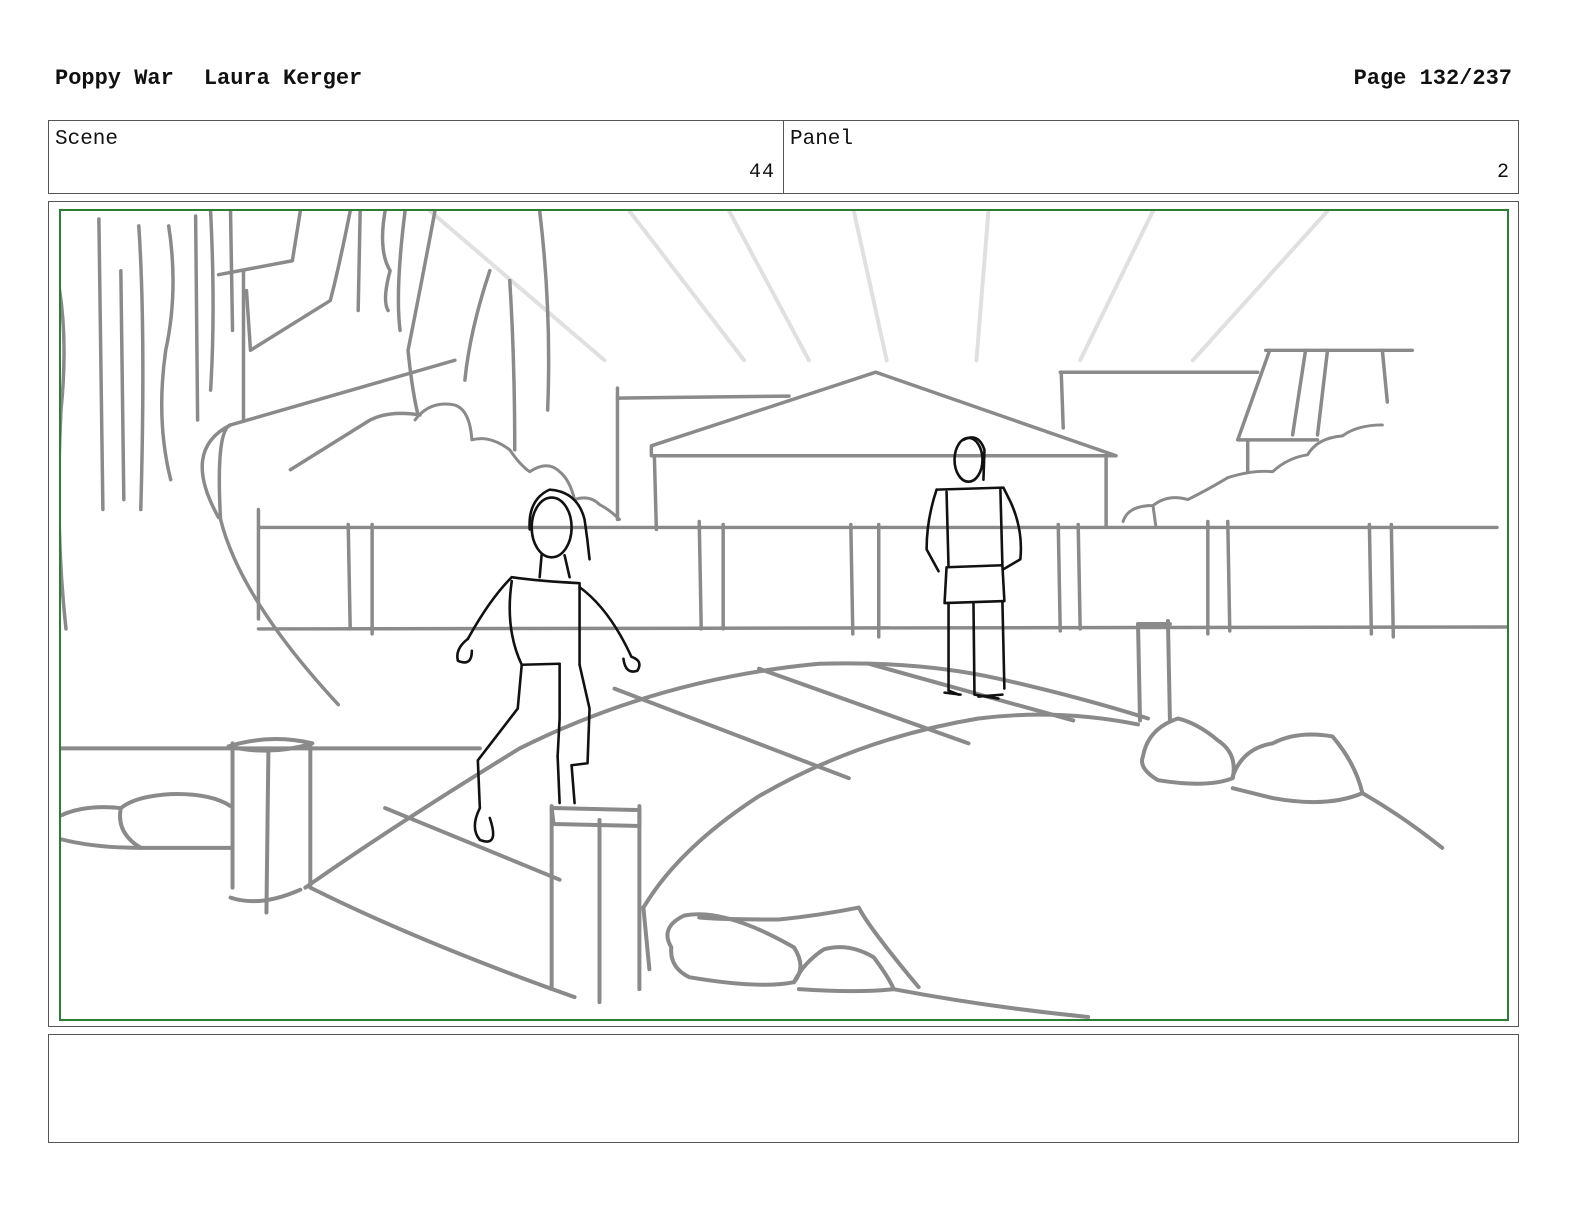  What do you see at coordinates (822, 139) in the screenshot?
I see `panel-label: Panel` at bounding box center [822, 139].